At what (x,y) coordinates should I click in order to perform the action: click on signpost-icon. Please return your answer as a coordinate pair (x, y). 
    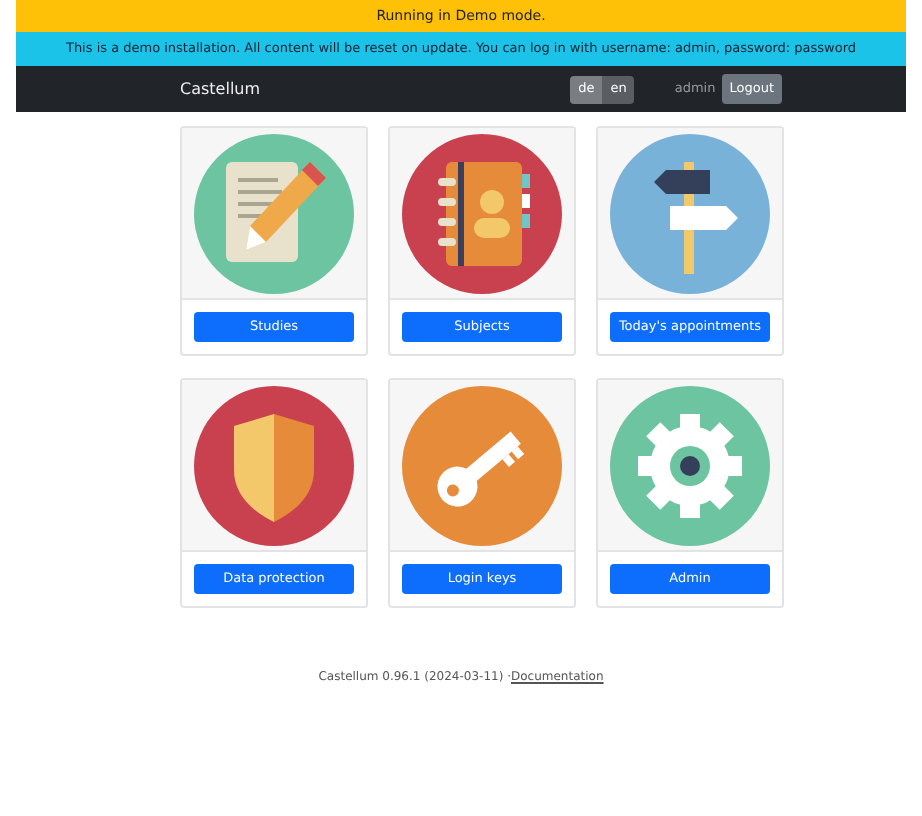
    Looking at the image, I should click on (690, 213).